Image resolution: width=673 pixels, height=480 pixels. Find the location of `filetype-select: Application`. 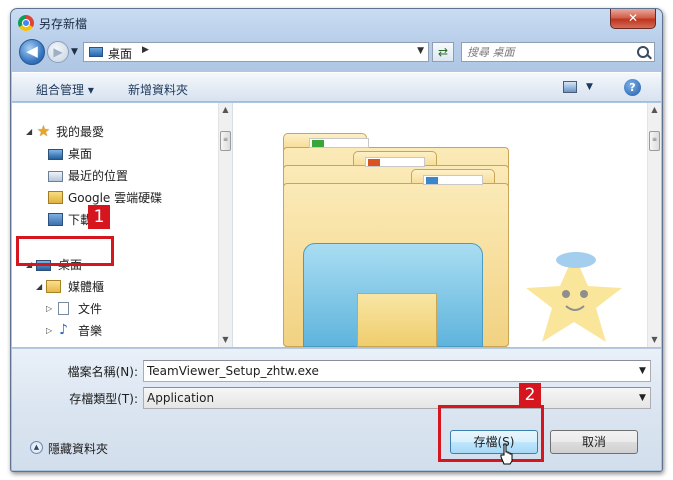

filetype-select: Application is located at coordinates (397, 398).